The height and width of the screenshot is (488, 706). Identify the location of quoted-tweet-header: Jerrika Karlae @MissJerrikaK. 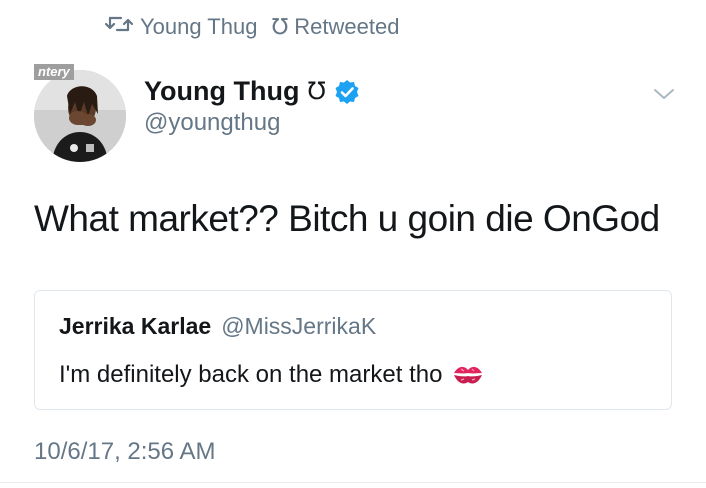
(217, 326).